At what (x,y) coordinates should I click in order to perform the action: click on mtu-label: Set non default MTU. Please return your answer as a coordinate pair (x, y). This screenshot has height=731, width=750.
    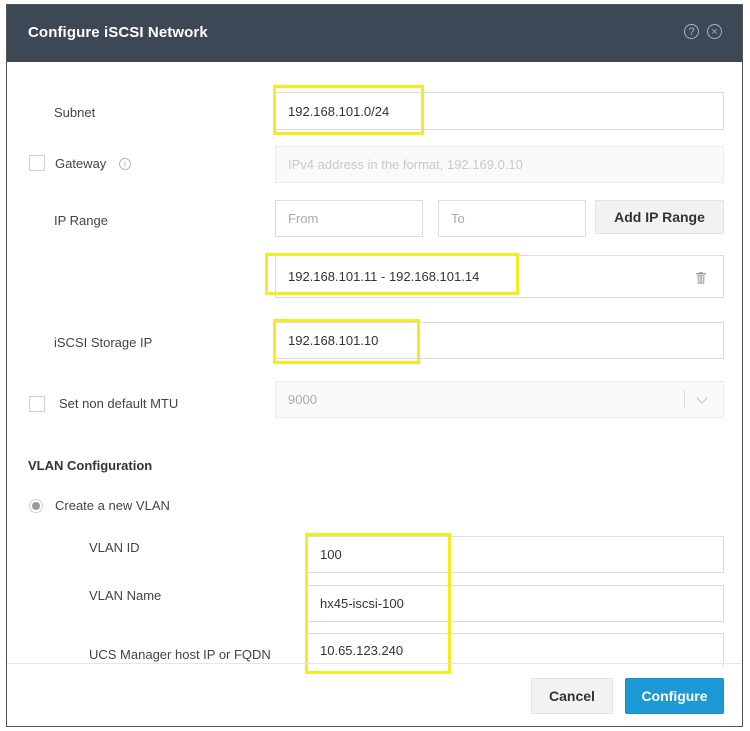
    Looking at the image, I should click on (119, 403).